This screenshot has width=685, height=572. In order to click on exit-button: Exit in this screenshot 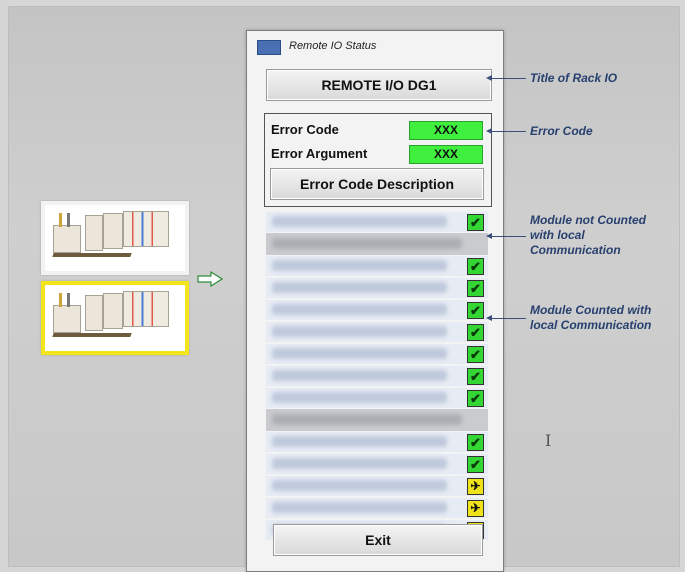, I will do `click(378, 540)`.